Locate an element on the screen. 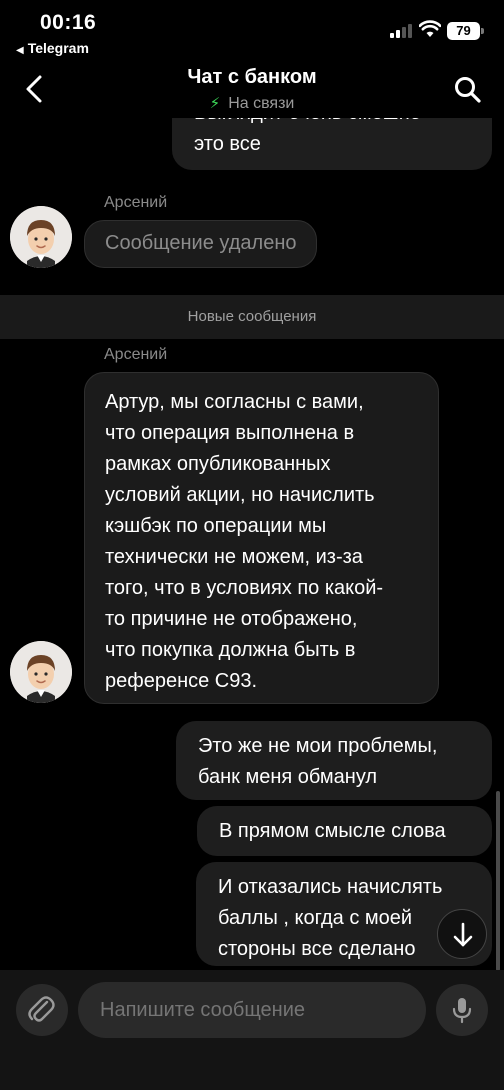  message-input is located at coordinates (252, 1010).